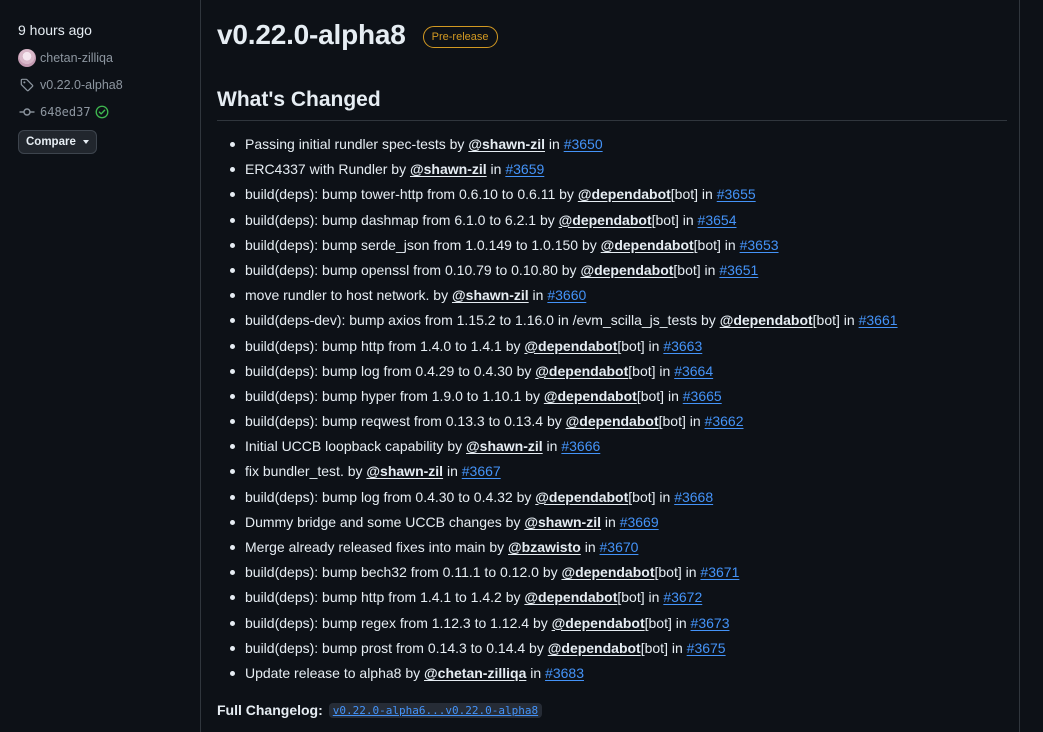 The width and height of the screenshot is (1043, 732). Describe the element at coordinates (719, 572) in the screenshot. I see `pull-request-link: #3671` at that location.